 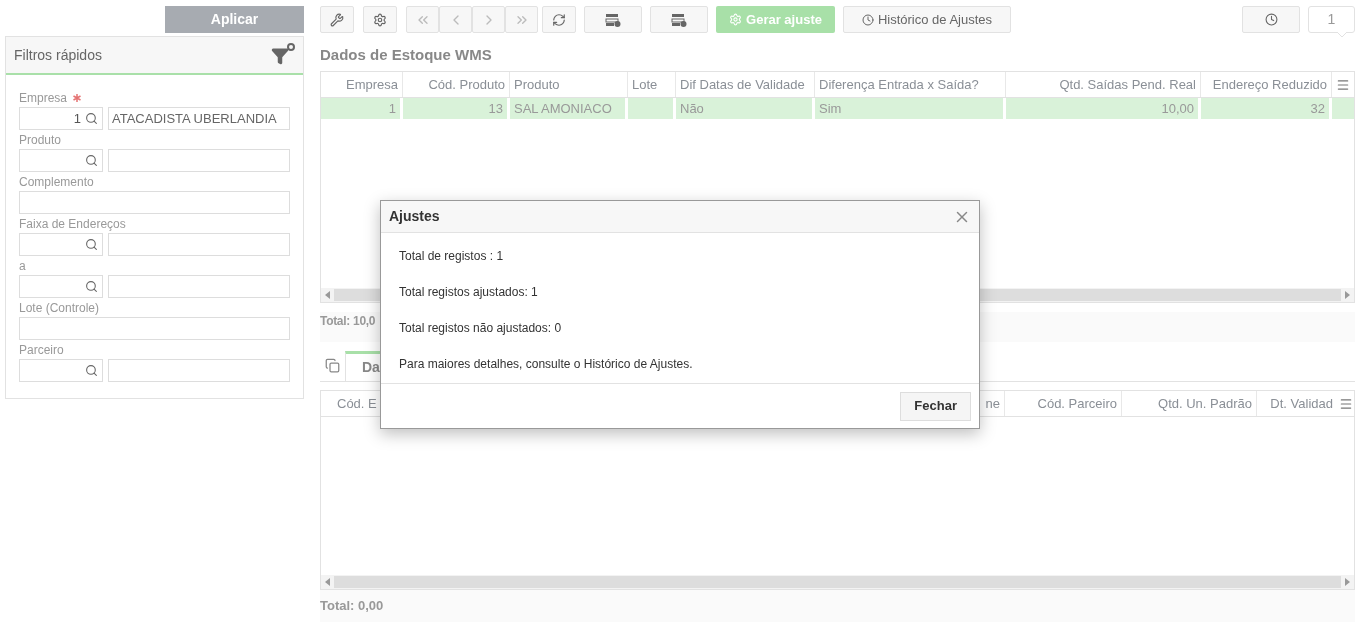 I want to click on table-cell-text: 10,00, so click(x=1177, y=108).